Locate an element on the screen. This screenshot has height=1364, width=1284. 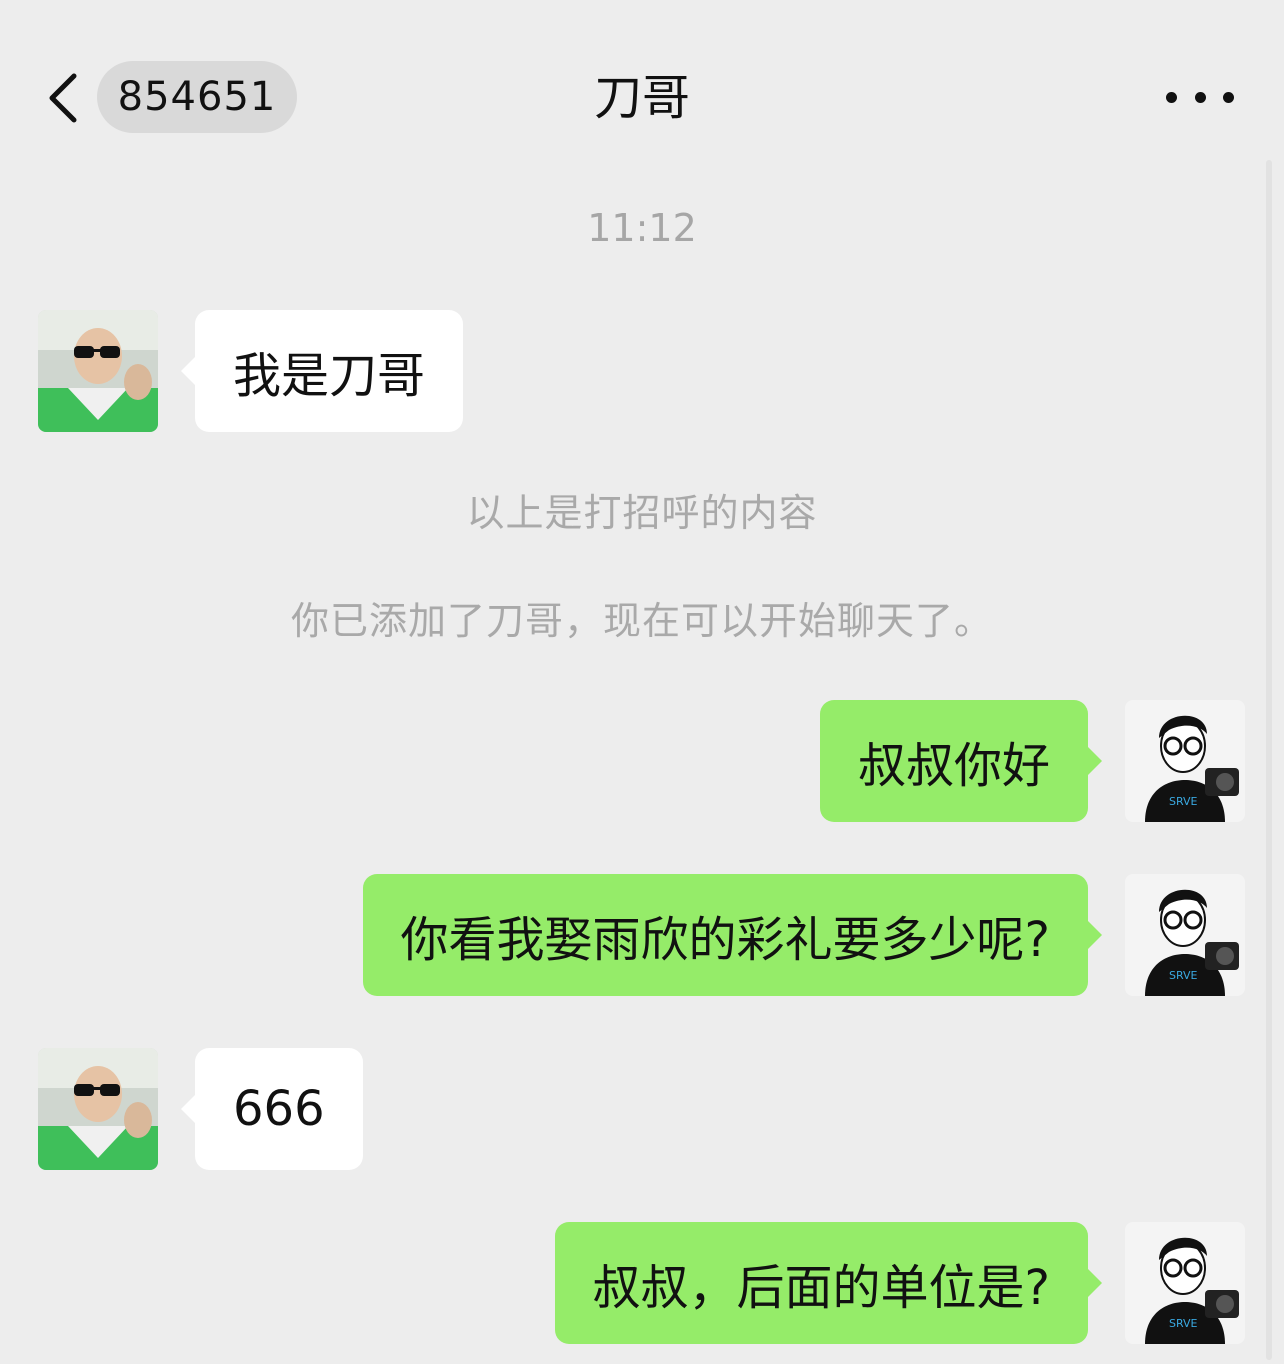
unread-count-badge: 854651 is located at coordinates (197, 97).